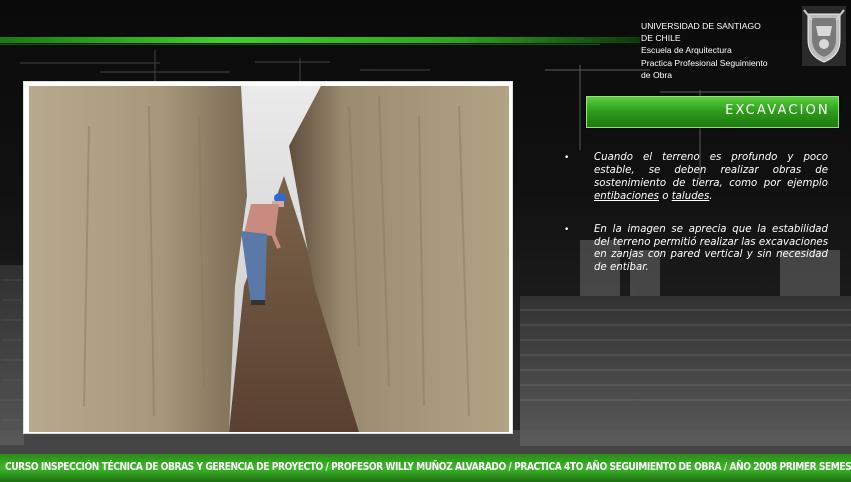 The image size is (851, 482). I want to click on taludes-link: taludes, so click(691, 196).